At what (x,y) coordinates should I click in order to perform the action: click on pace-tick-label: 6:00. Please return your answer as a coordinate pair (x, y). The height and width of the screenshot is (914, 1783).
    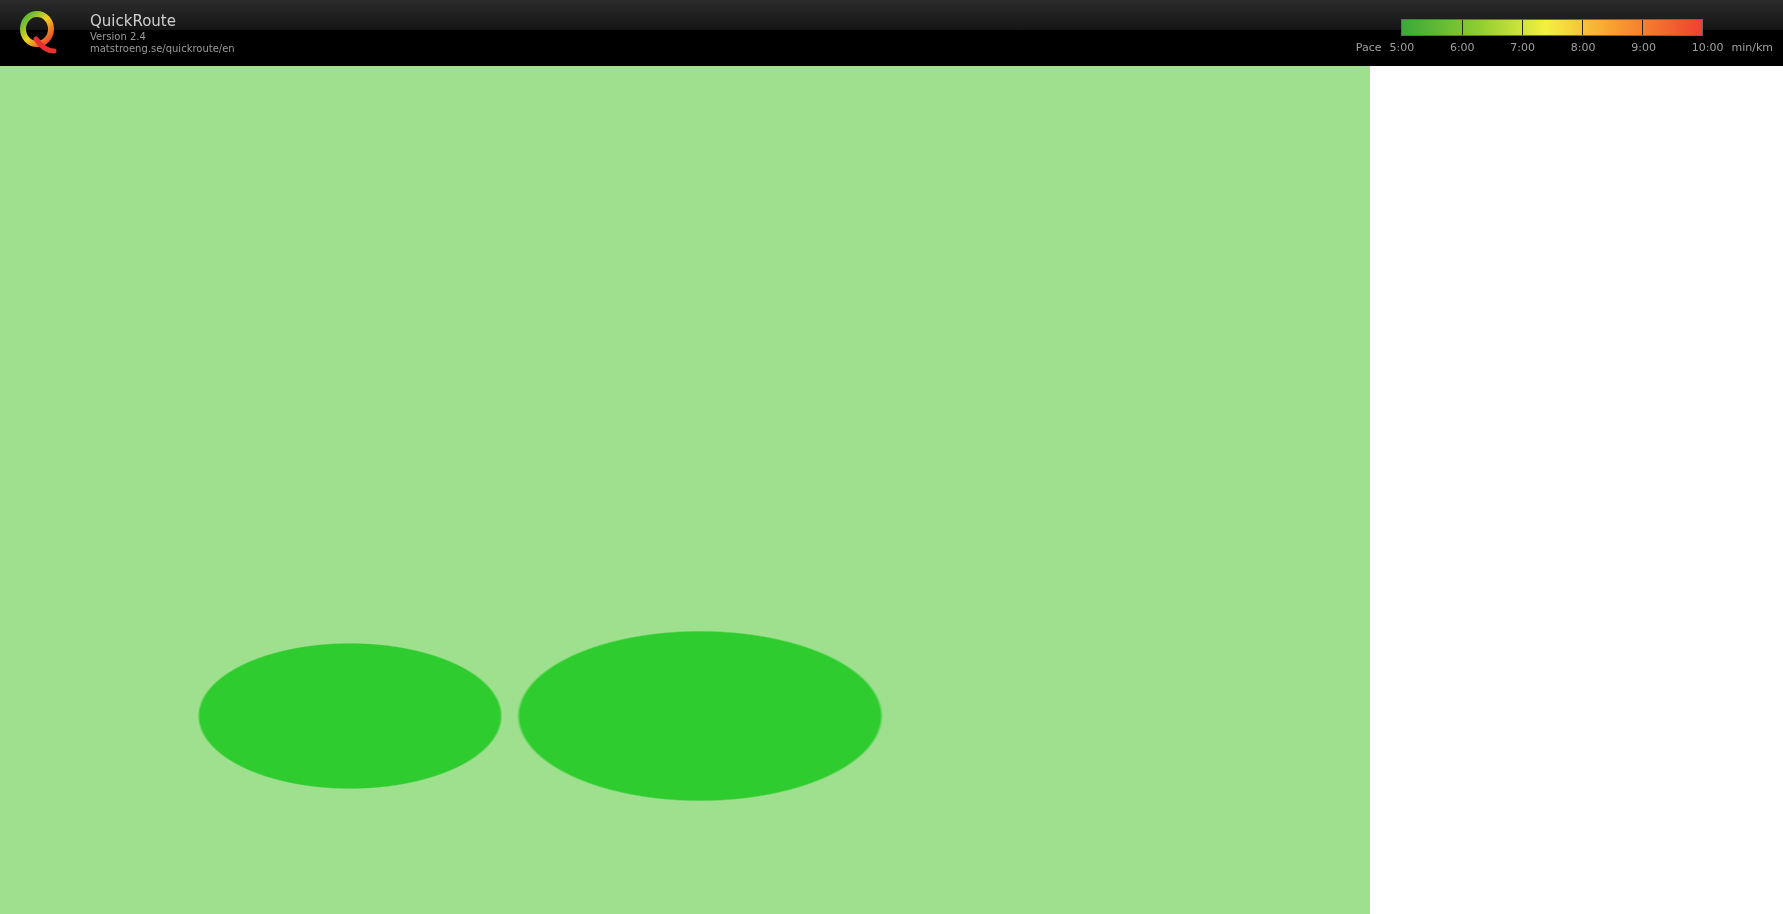
    Looking at the image, I should click on (1462, 47).